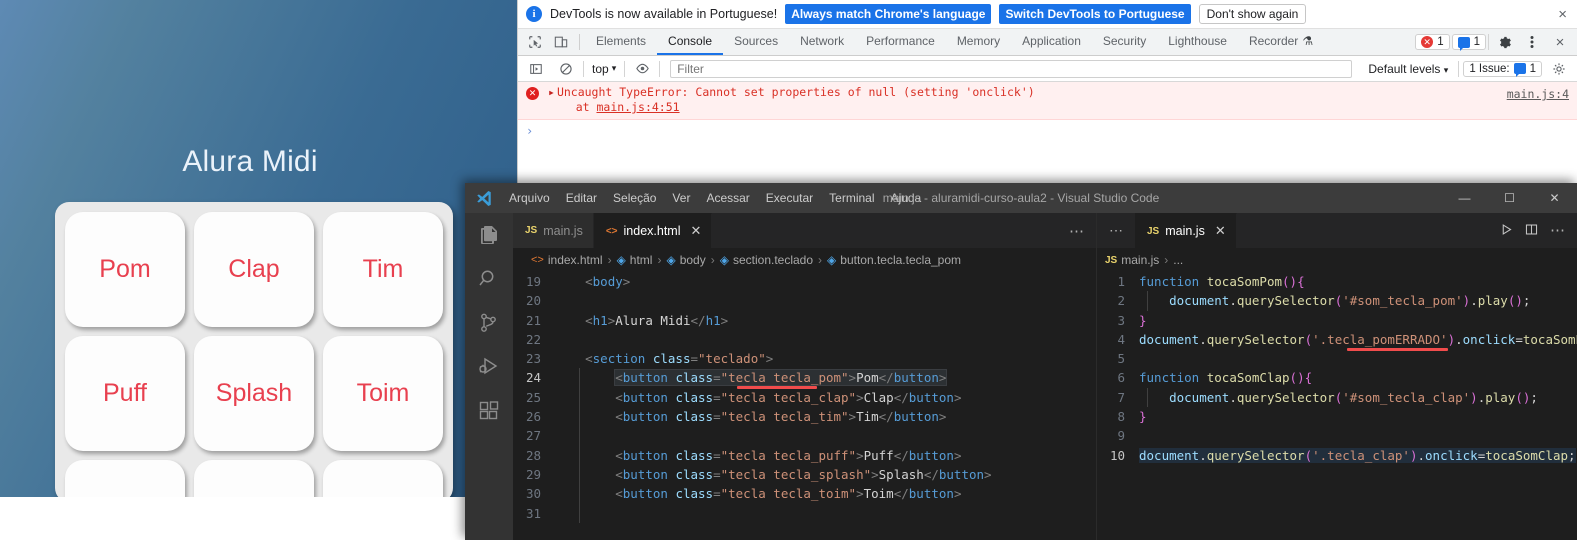 The image size is (1577, 540). What do you see at coordinates (254, 478) in the screenshot?
I see `key-row3-b` at bounding box center [254, 478].